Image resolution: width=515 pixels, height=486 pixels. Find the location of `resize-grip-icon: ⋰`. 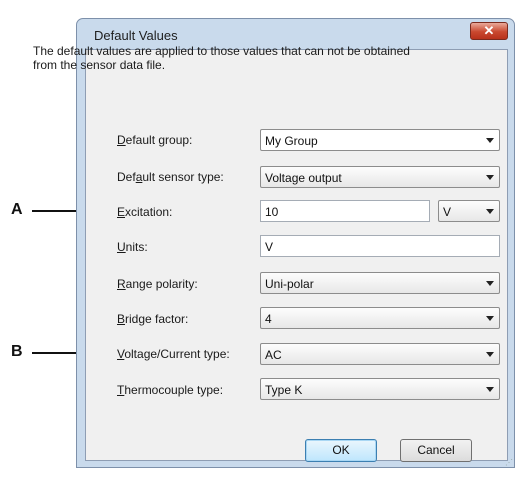

resize-grip-icon: ⋰ is located at coordinates (509, 462).